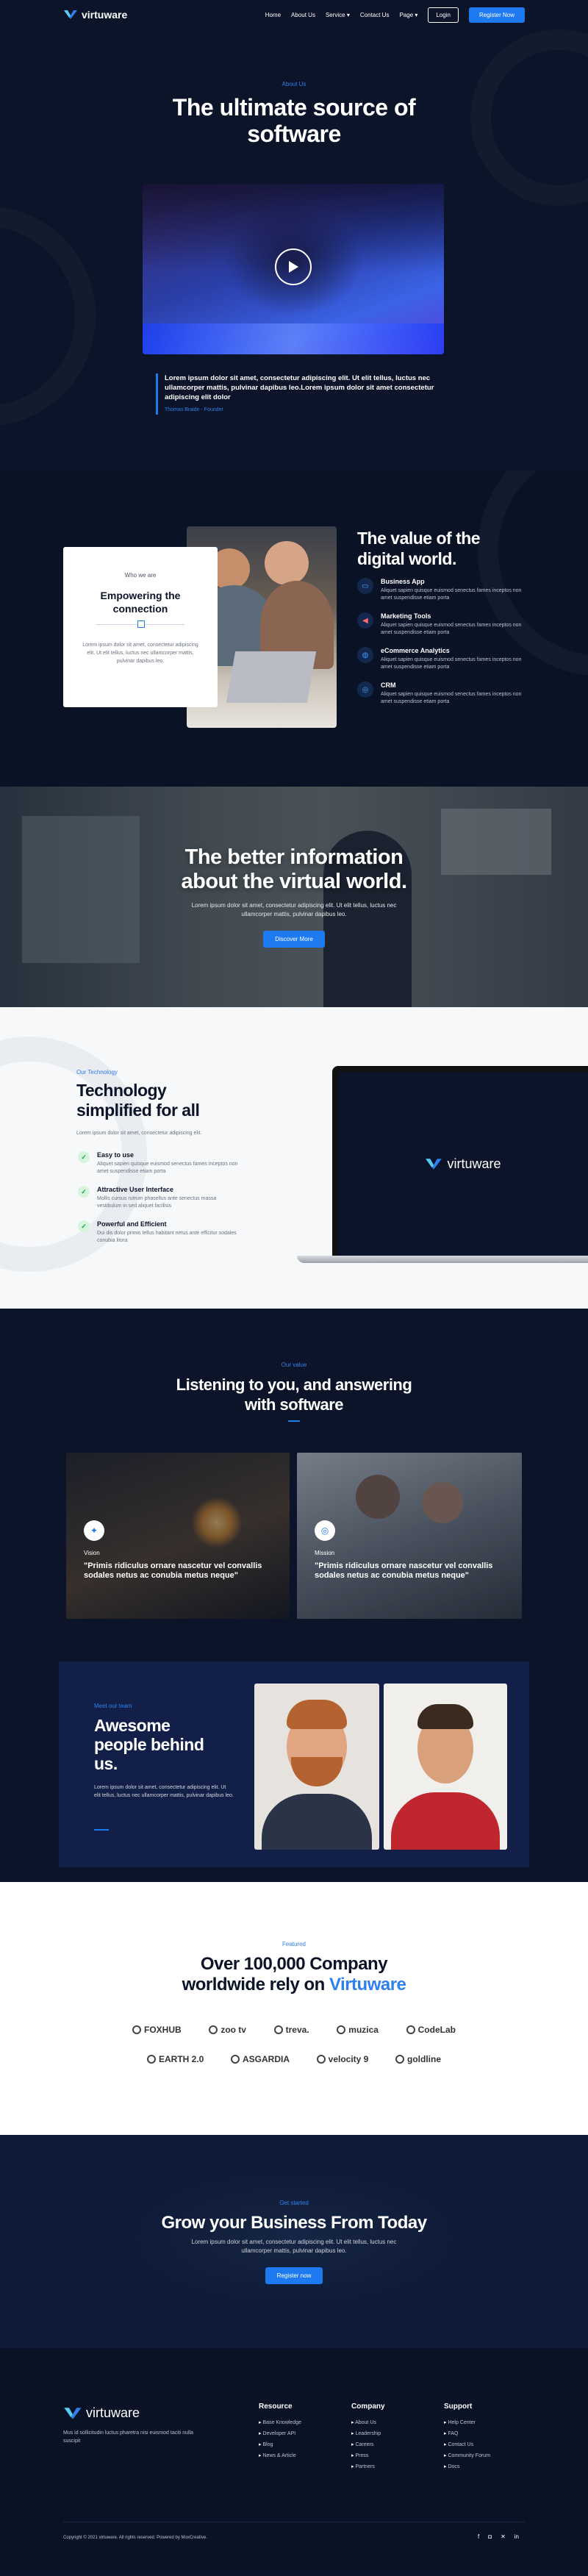  What do you see at coordinates (101, 2413) in the screenshot?
I see `footer-logo: virtuware` at bounding box center [101, 2413].